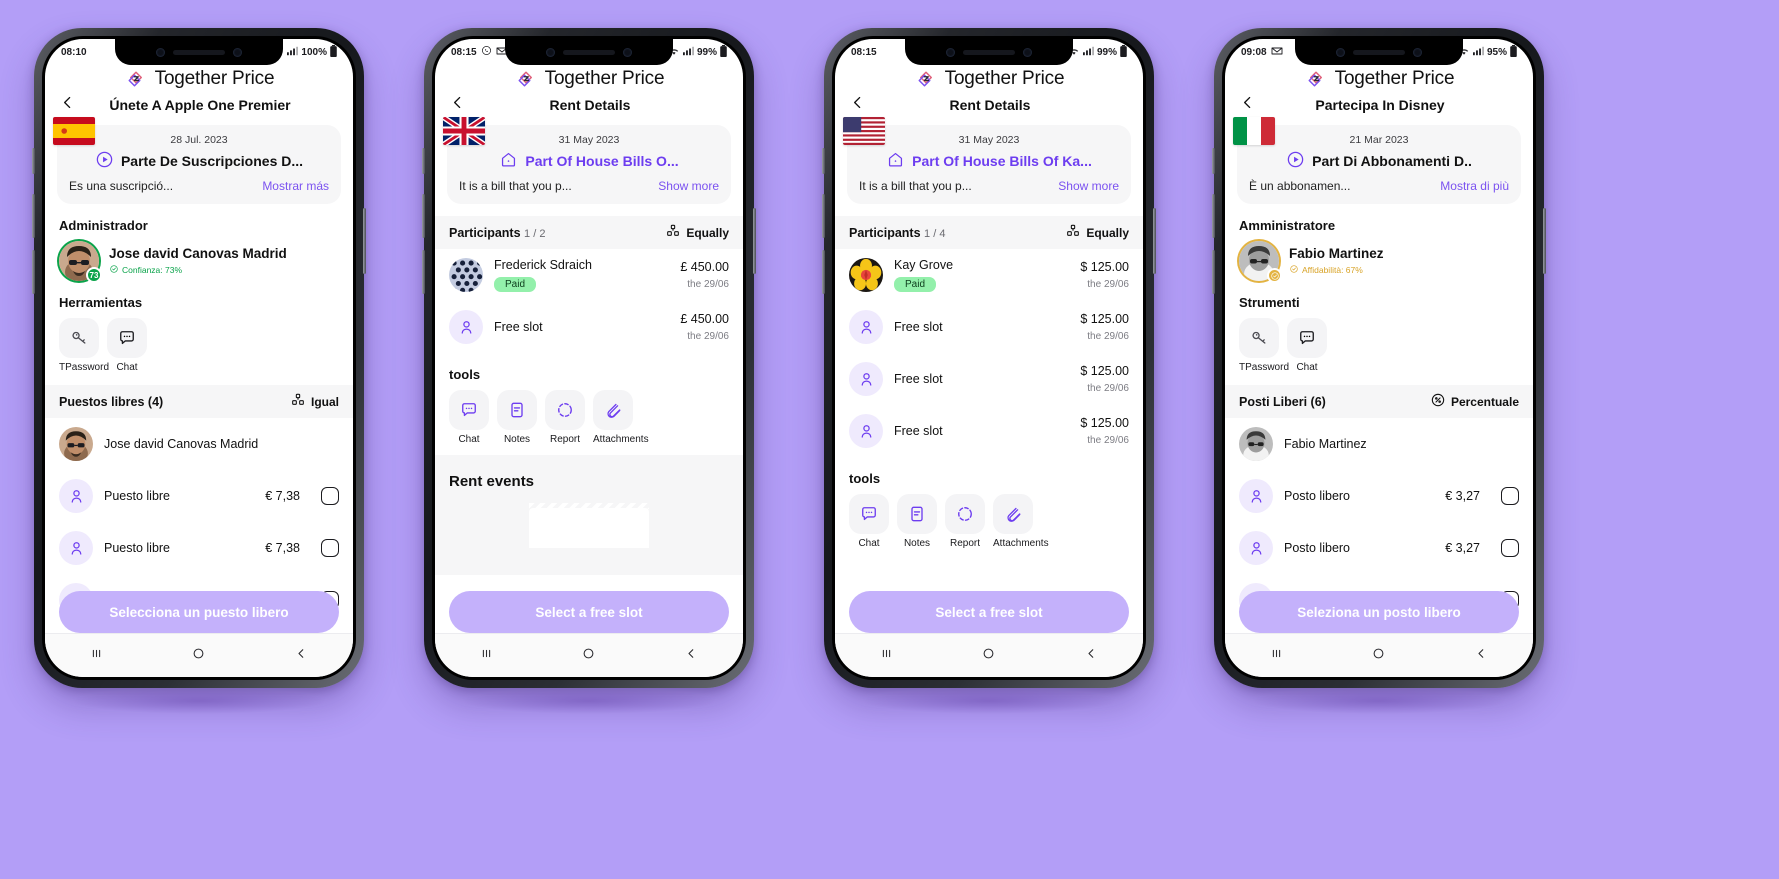 The image size is (1779, 879). What do you see at coordinates (295, 186) in the screenshot?
I see `show-more-link: Mostrar más` at bounding box center [295, 186].